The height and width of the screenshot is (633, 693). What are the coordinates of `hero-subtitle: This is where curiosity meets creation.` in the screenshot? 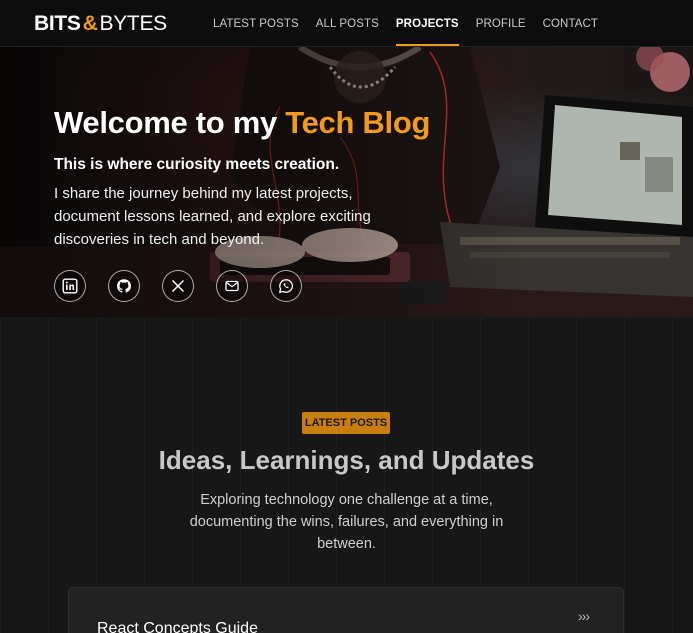 It's located at (197, 164).